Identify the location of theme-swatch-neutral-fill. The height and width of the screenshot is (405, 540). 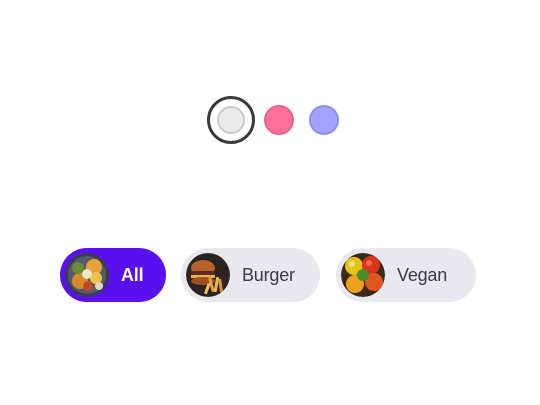
(231, 120).